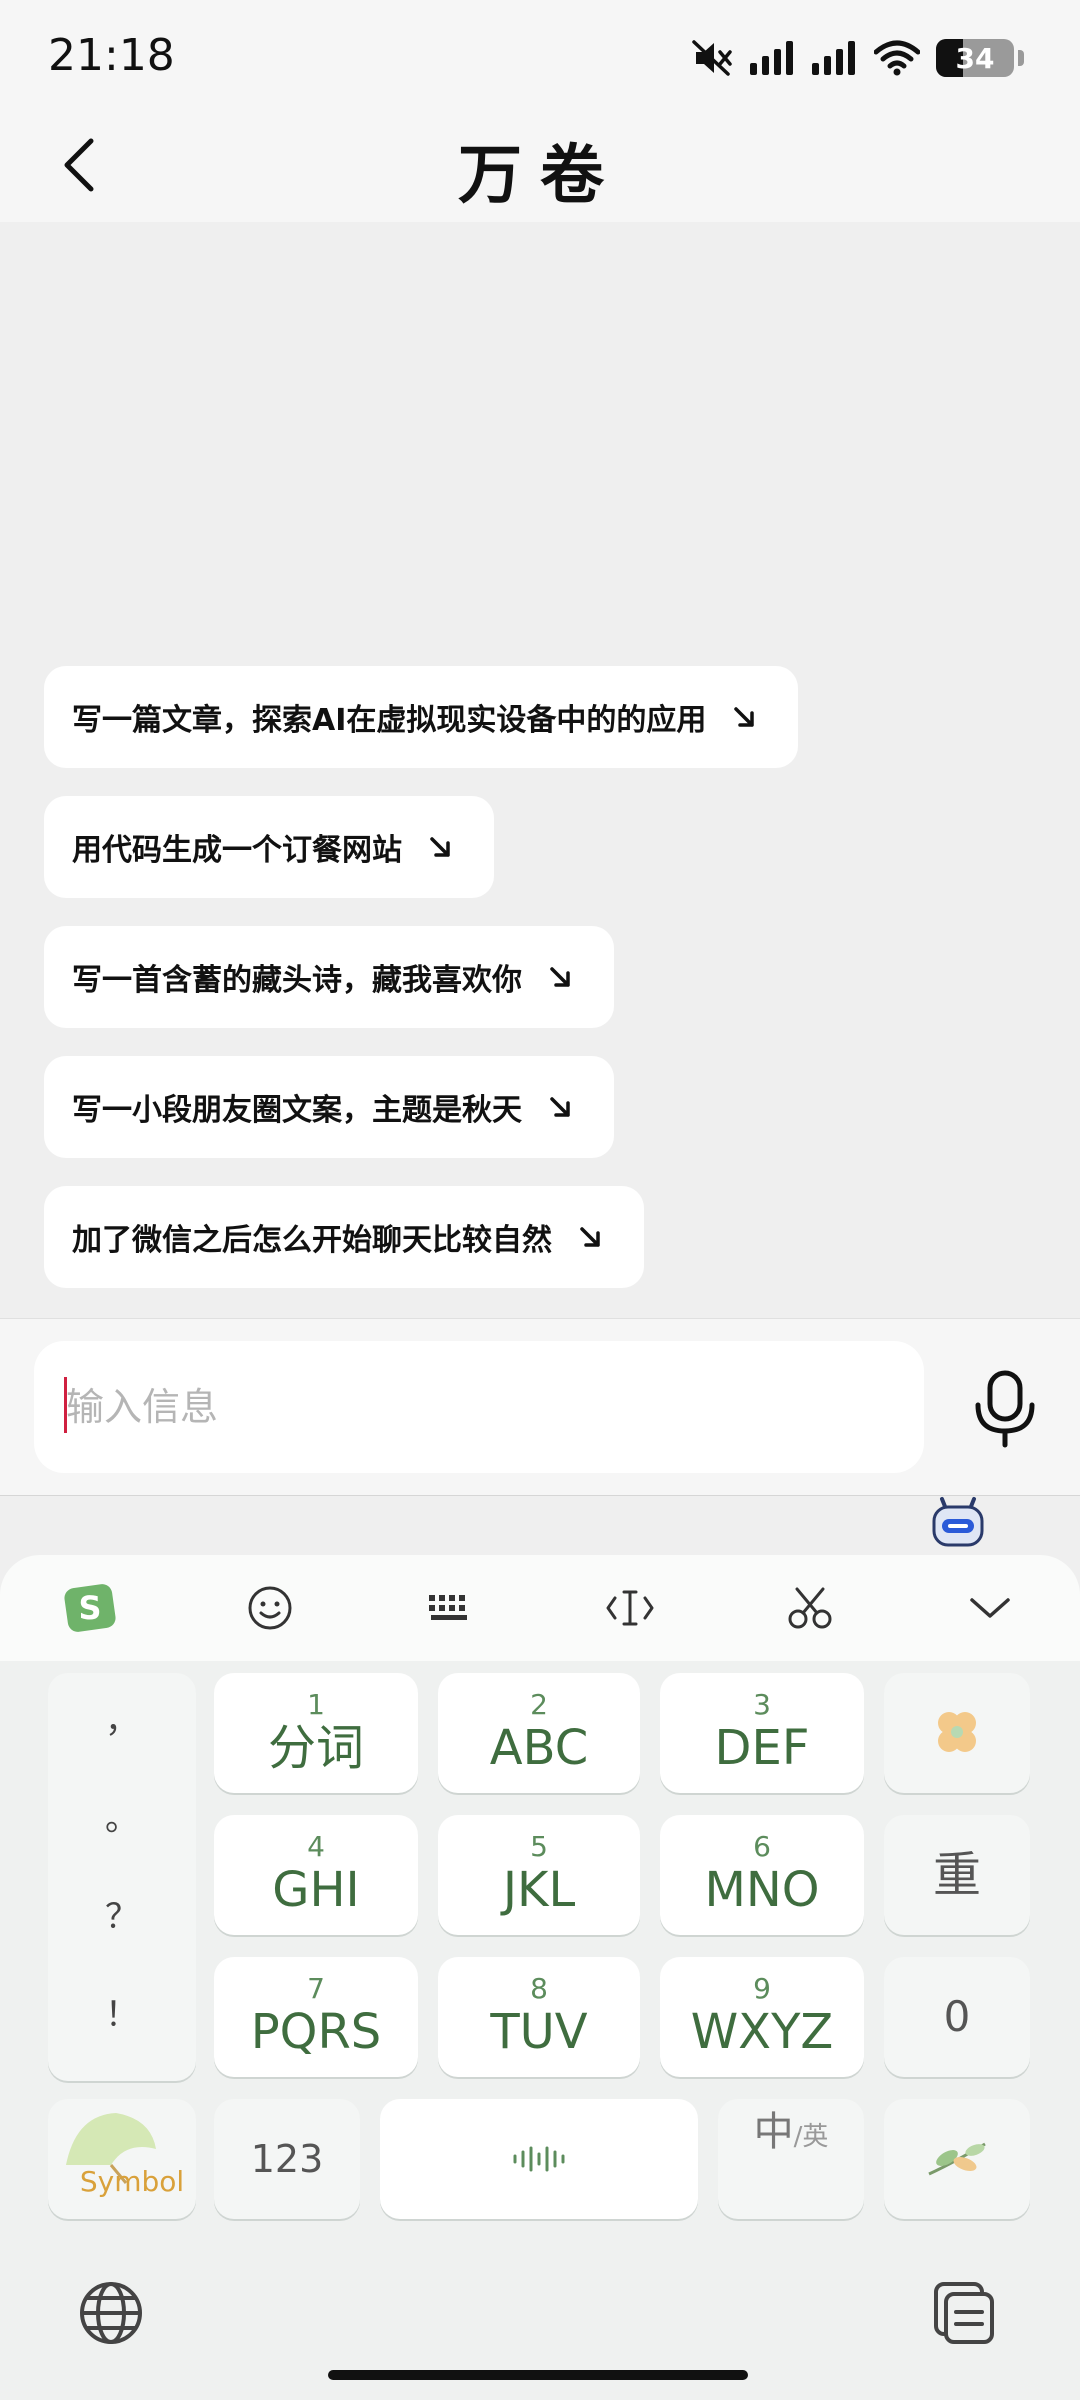 This screenshot has width=1080, height=2400. I want to click on suggestion-label: 加了微信之后怎么开始聊天比较自然, so click(312, 1240).